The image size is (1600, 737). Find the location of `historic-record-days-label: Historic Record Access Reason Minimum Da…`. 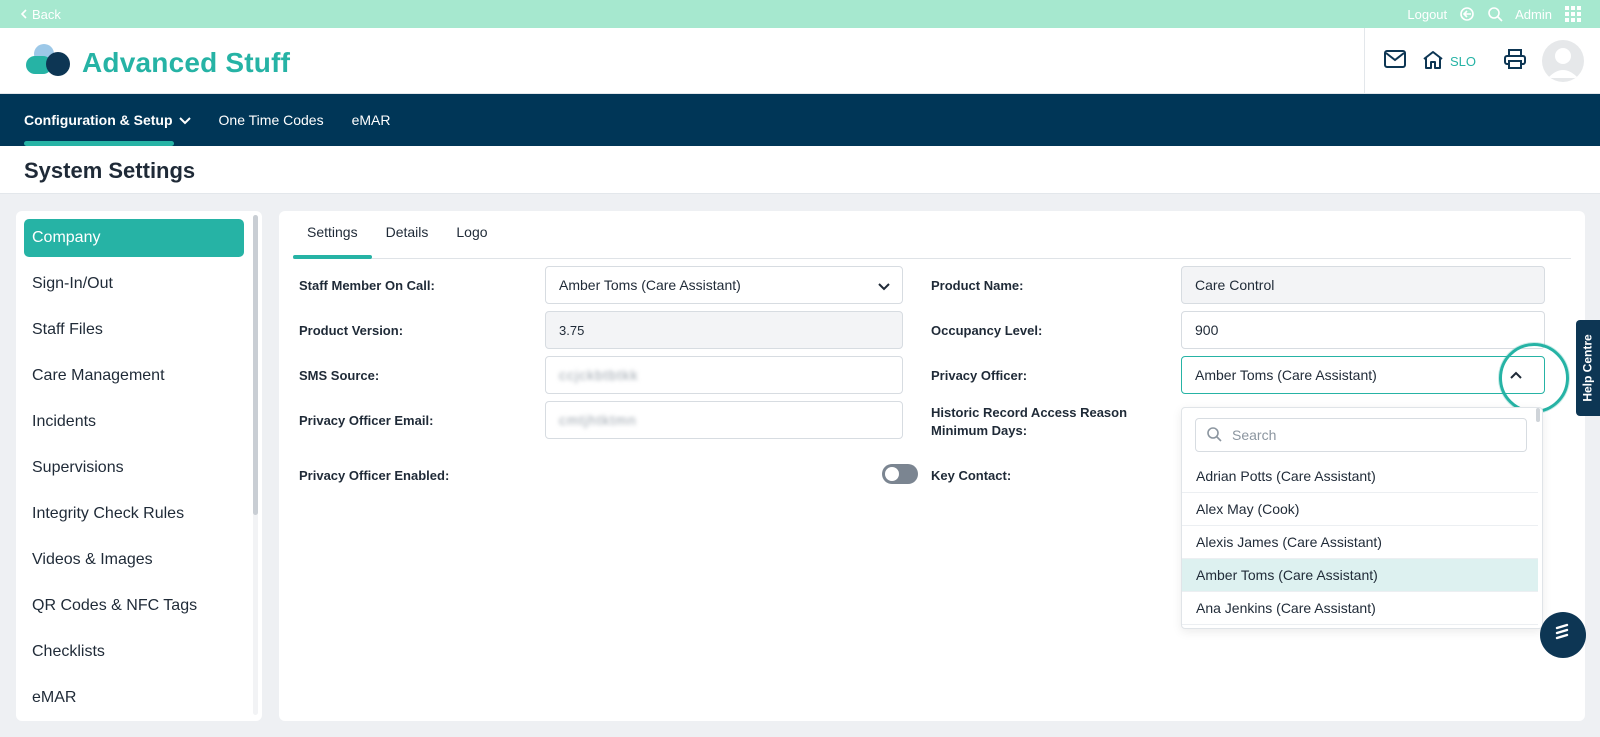

historic-record-days-label: Historic Record Access Reason Minimum Da… is located at coordinates (1029, 421).